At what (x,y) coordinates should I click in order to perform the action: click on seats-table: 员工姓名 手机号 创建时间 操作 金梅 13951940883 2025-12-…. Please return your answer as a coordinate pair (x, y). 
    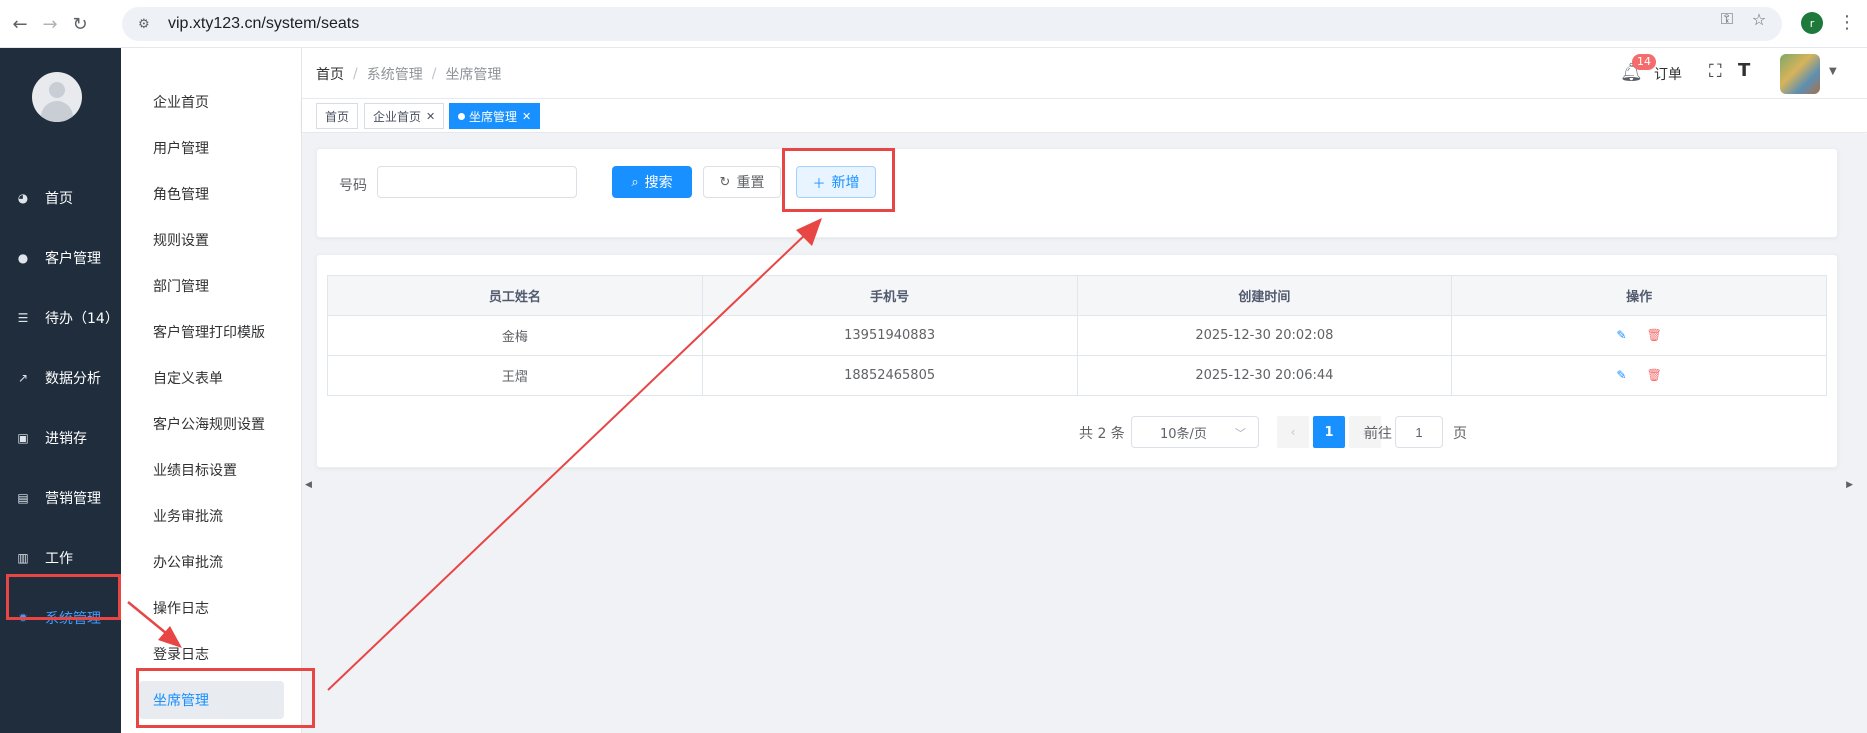
    Looking at the image, I should click on (1077, 335).